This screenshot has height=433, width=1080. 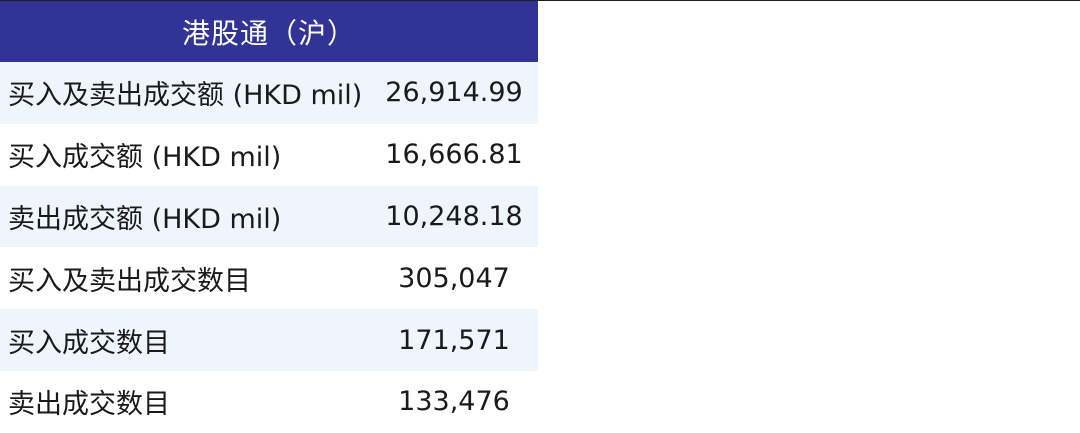 I want to click on table-row: 买入成交额 (HKD mil) 16,666.81, so click(x=269, y=155).